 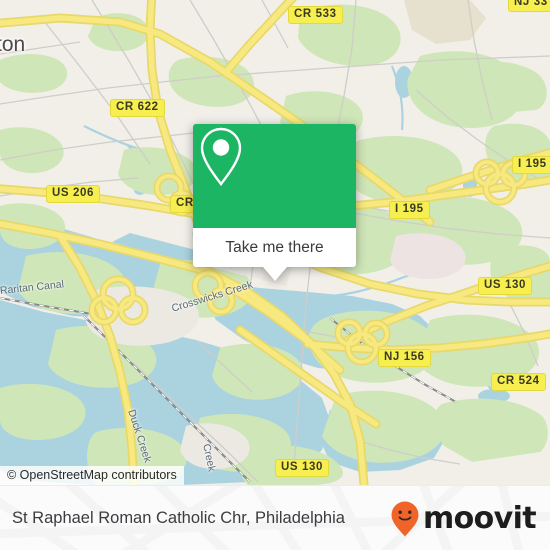 What do you see at coordinates (137, 108) in the screenshot?
I see `highway-shield-cr-622: CR 622` at bounding box center [137, 108].